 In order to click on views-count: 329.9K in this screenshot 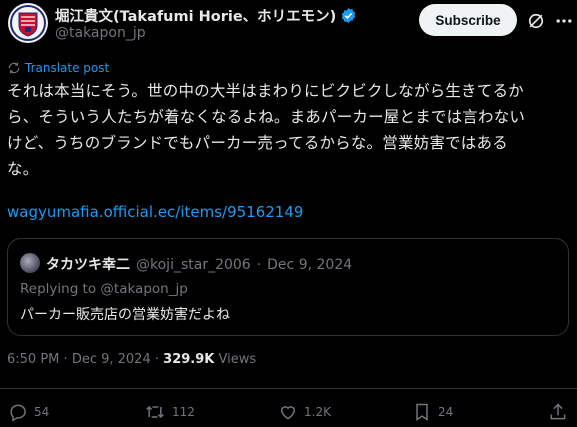, I will do `click(189, 359)`.